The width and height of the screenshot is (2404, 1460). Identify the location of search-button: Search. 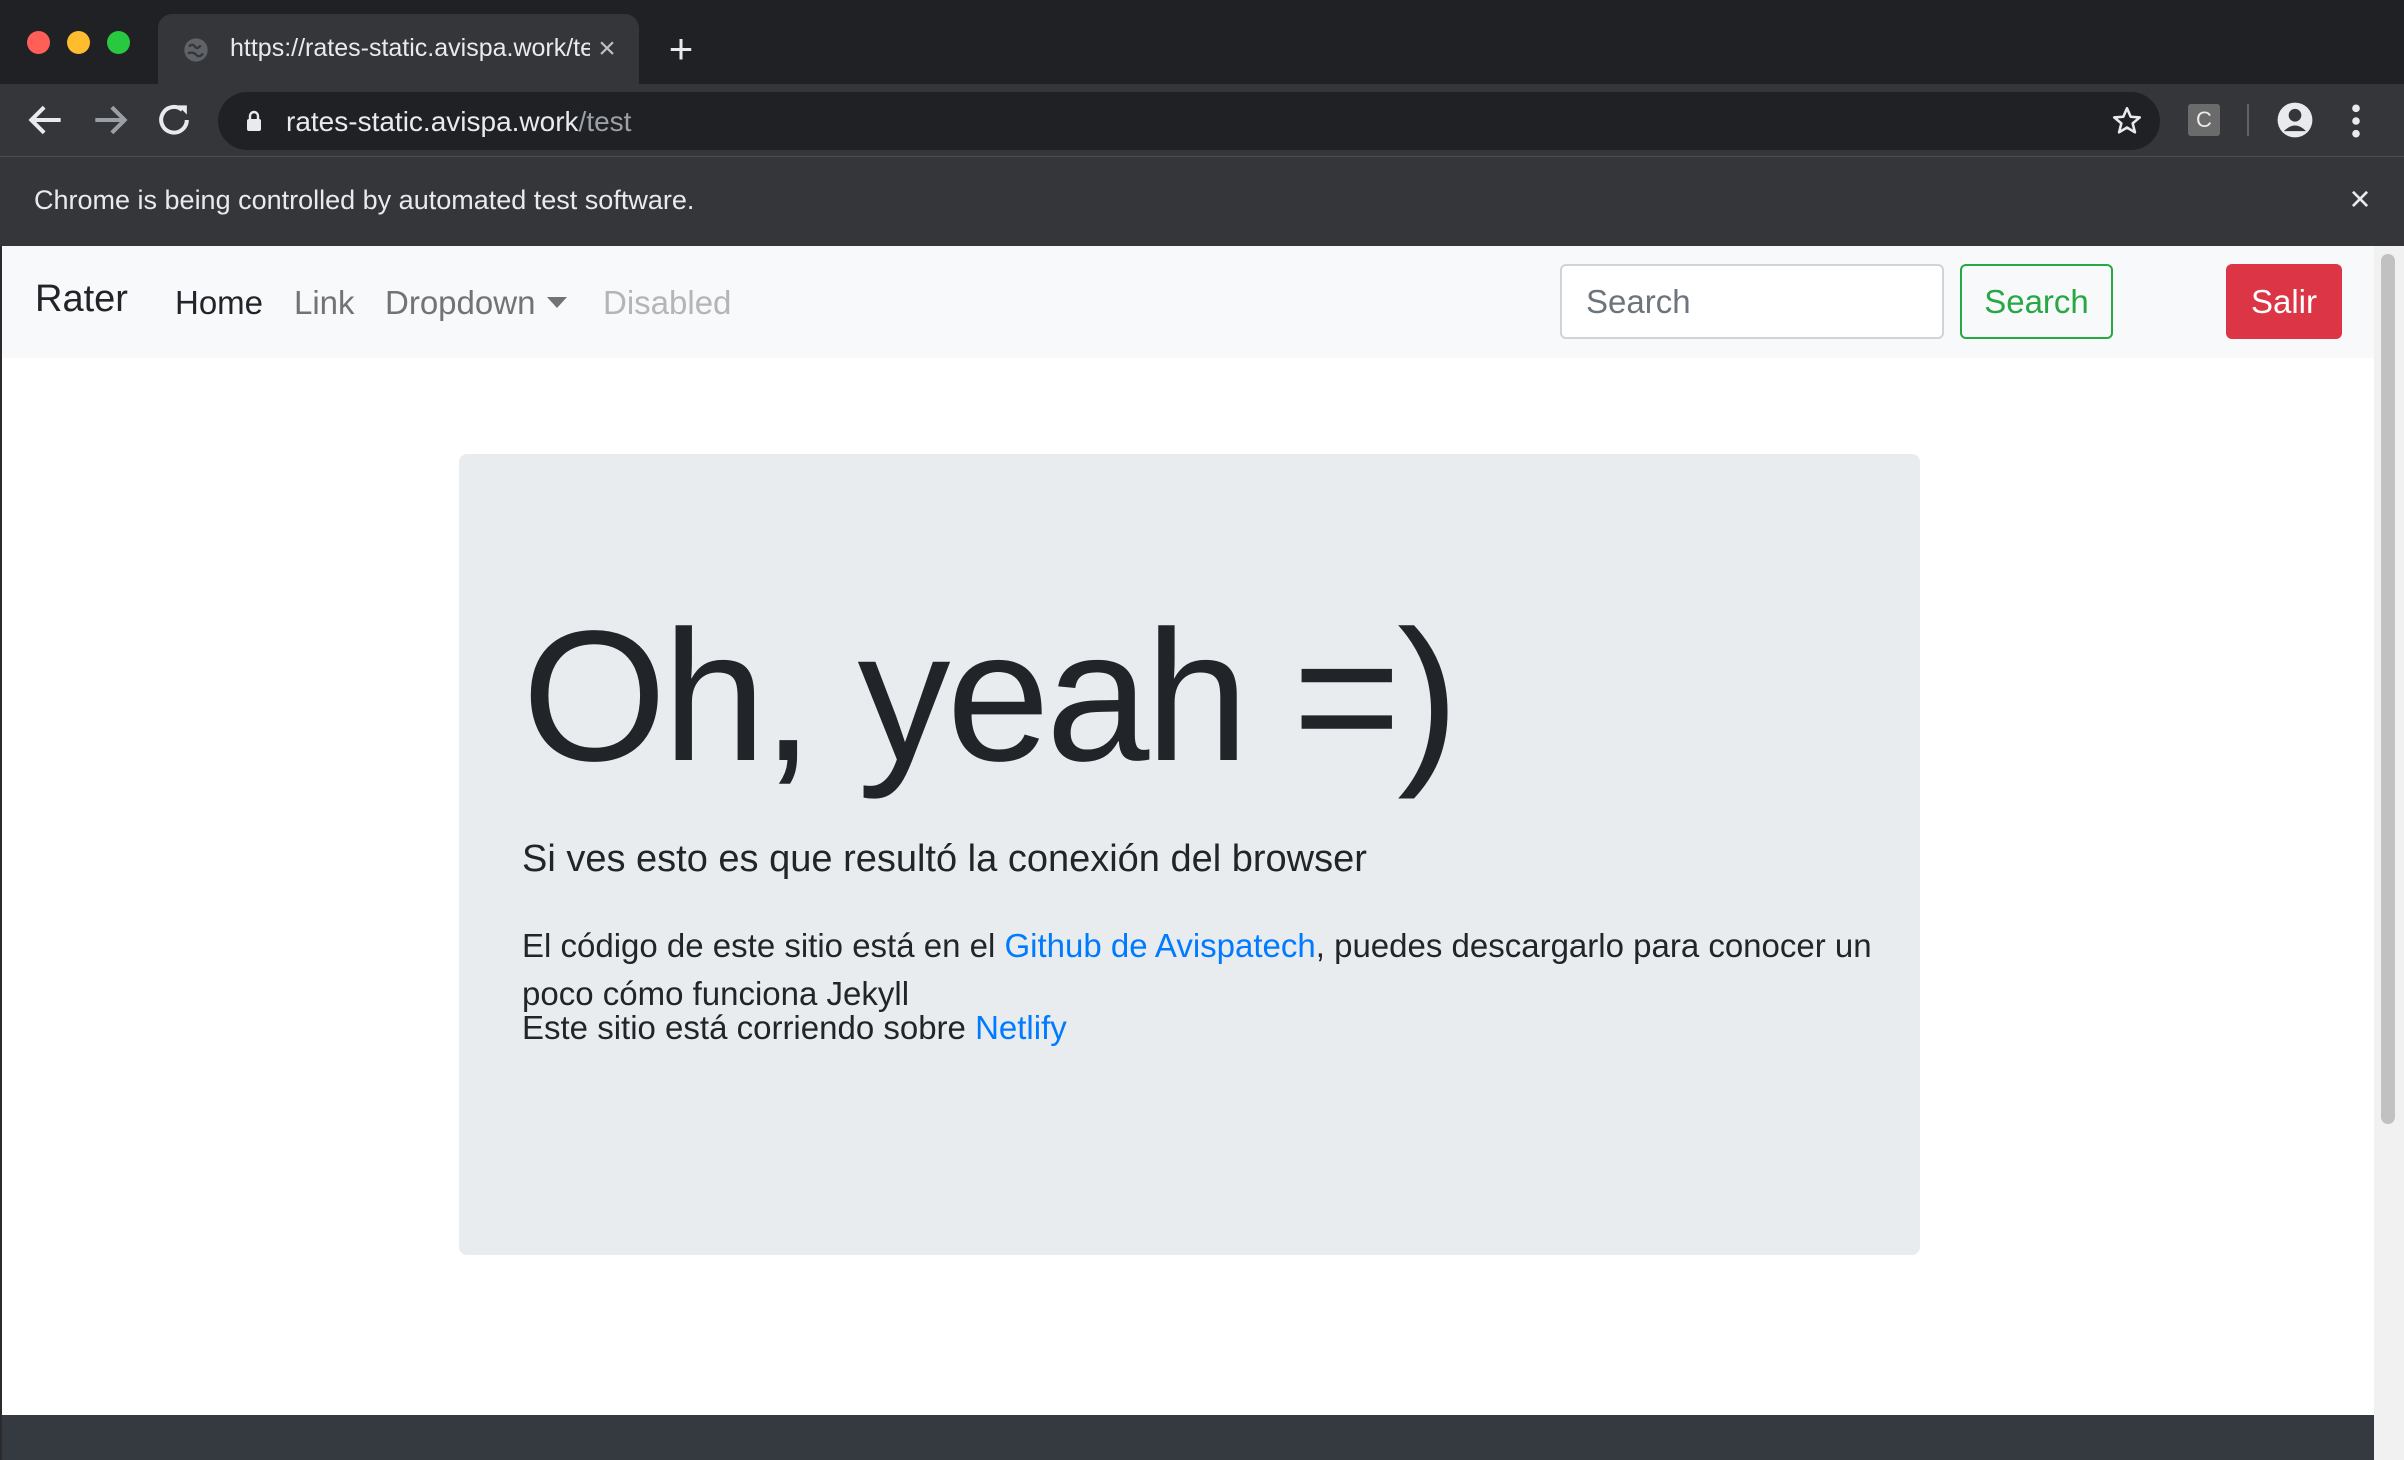
(2036, 301).